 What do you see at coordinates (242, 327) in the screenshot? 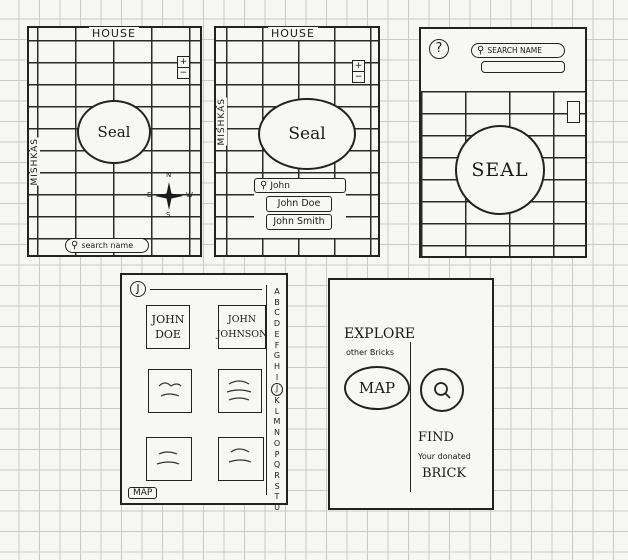
I see `result-card: JOHN JOHNSON` at bounding box center [242, 327].